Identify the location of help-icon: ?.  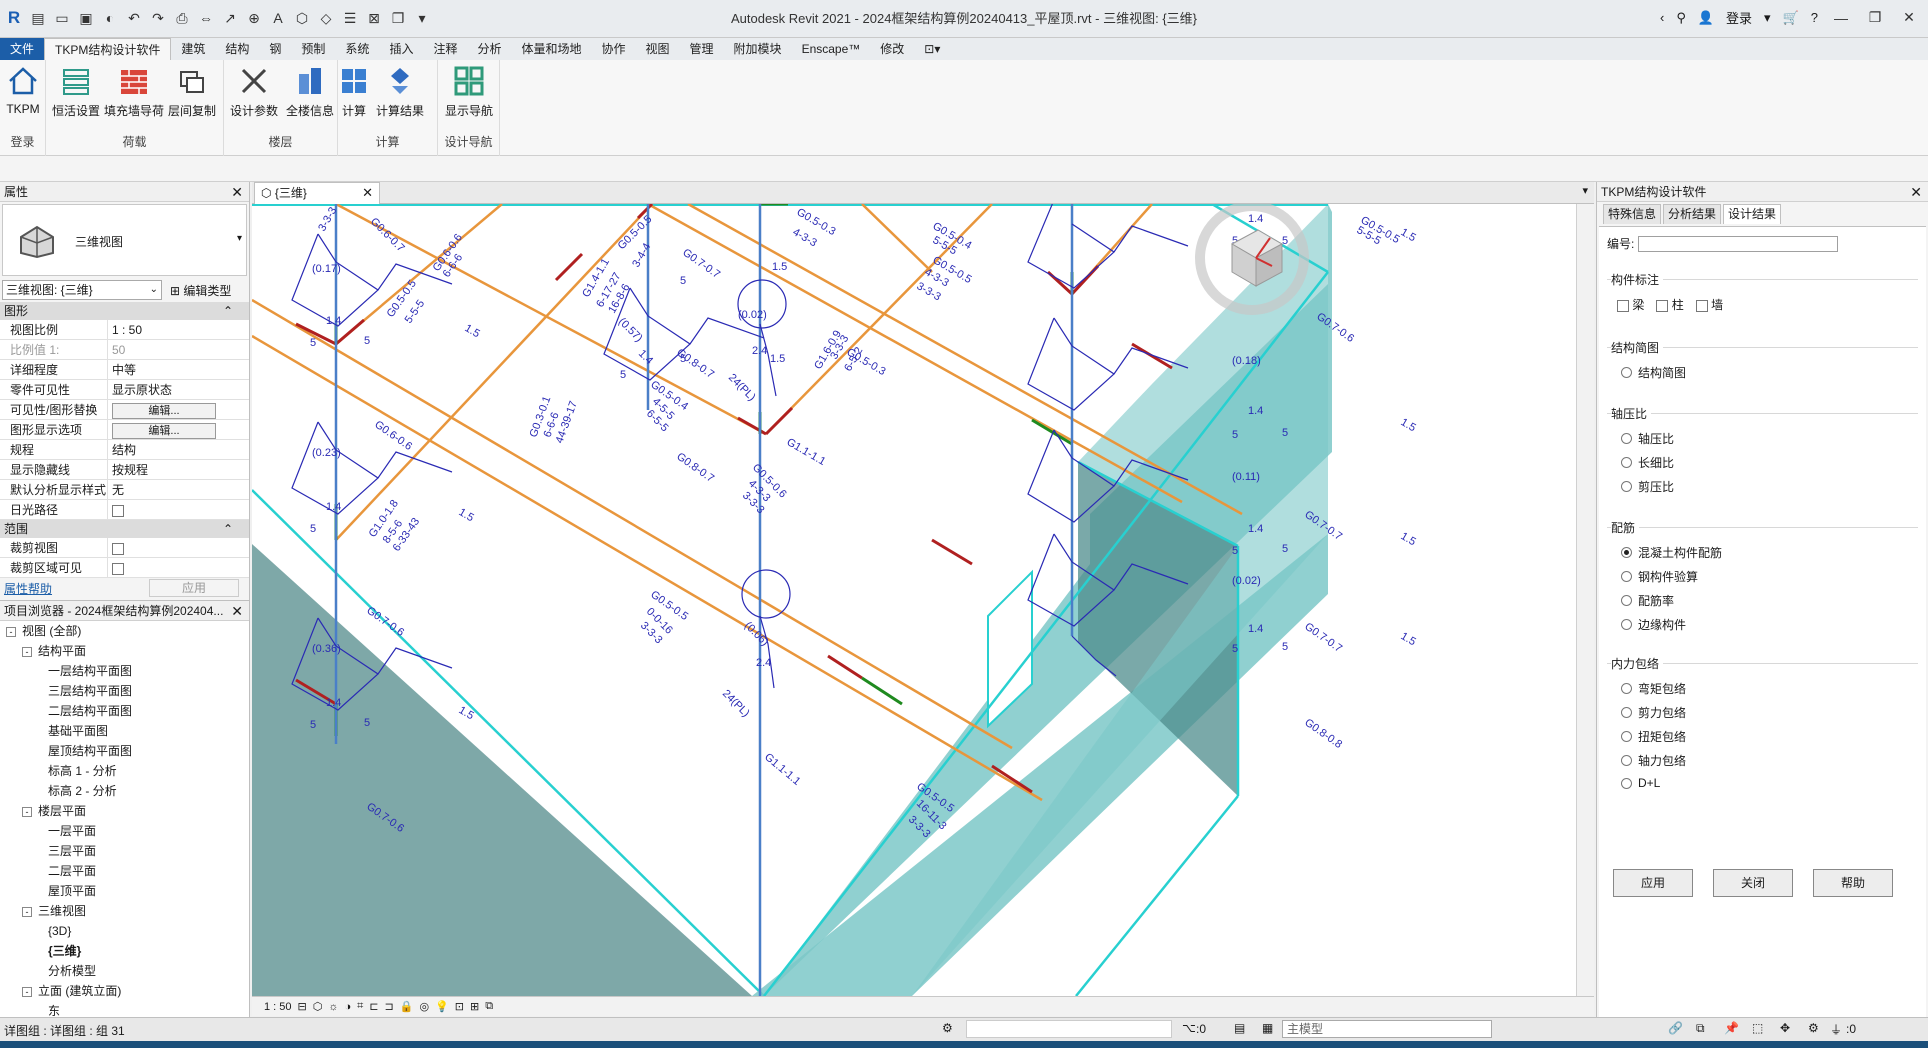
(1814, 17).